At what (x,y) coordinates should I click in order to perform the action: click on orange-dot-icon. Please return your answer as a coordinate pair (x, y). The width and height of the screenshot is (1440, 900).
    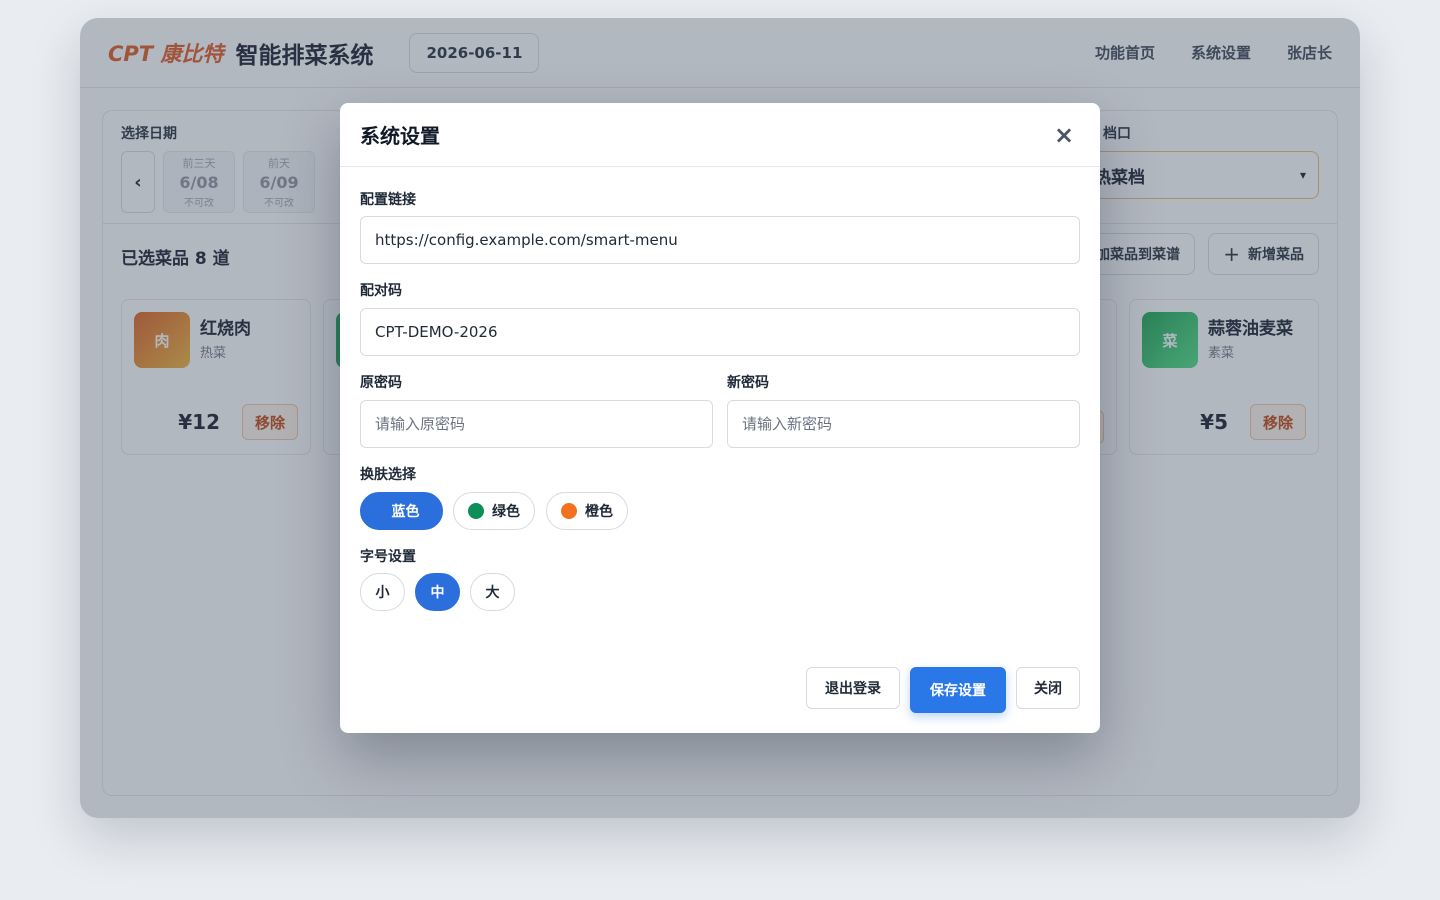
    Looking at the image, I should click on (569, 511).